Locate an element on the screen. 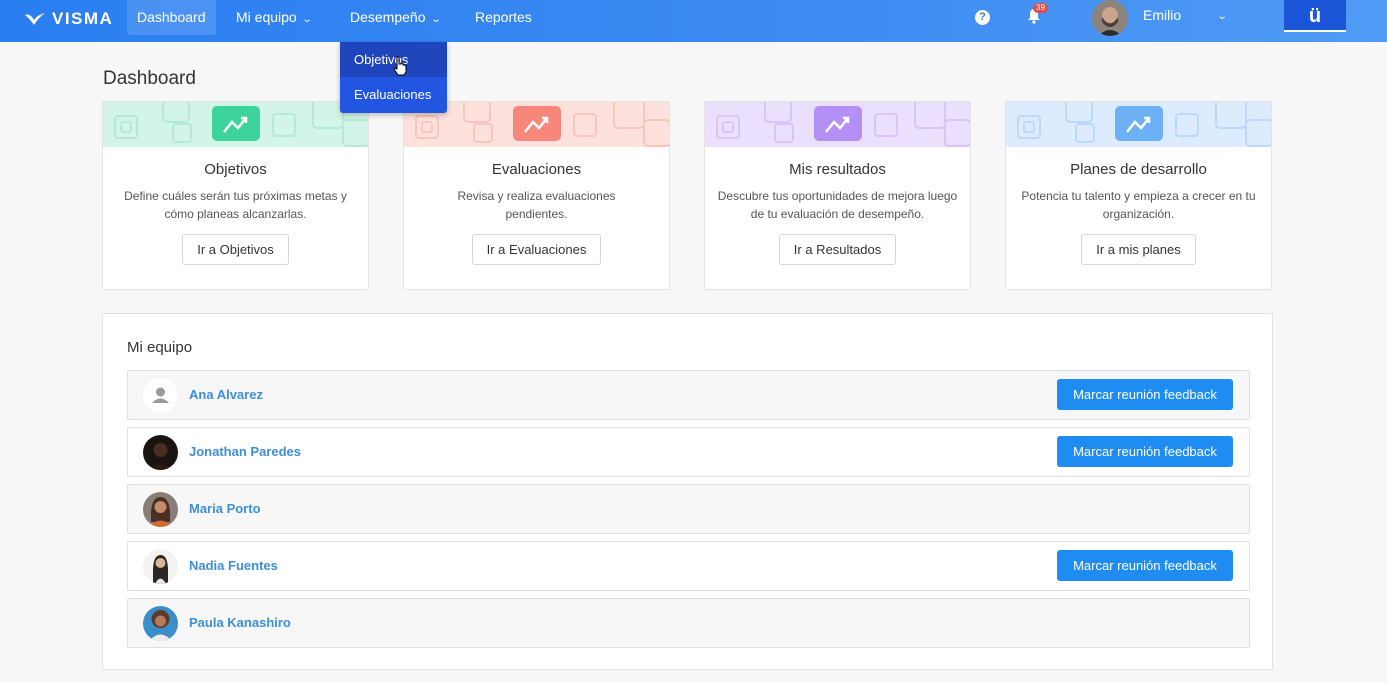  ir-a-resultados-button: Ir a Resultados is located at coordinates (837, 249).